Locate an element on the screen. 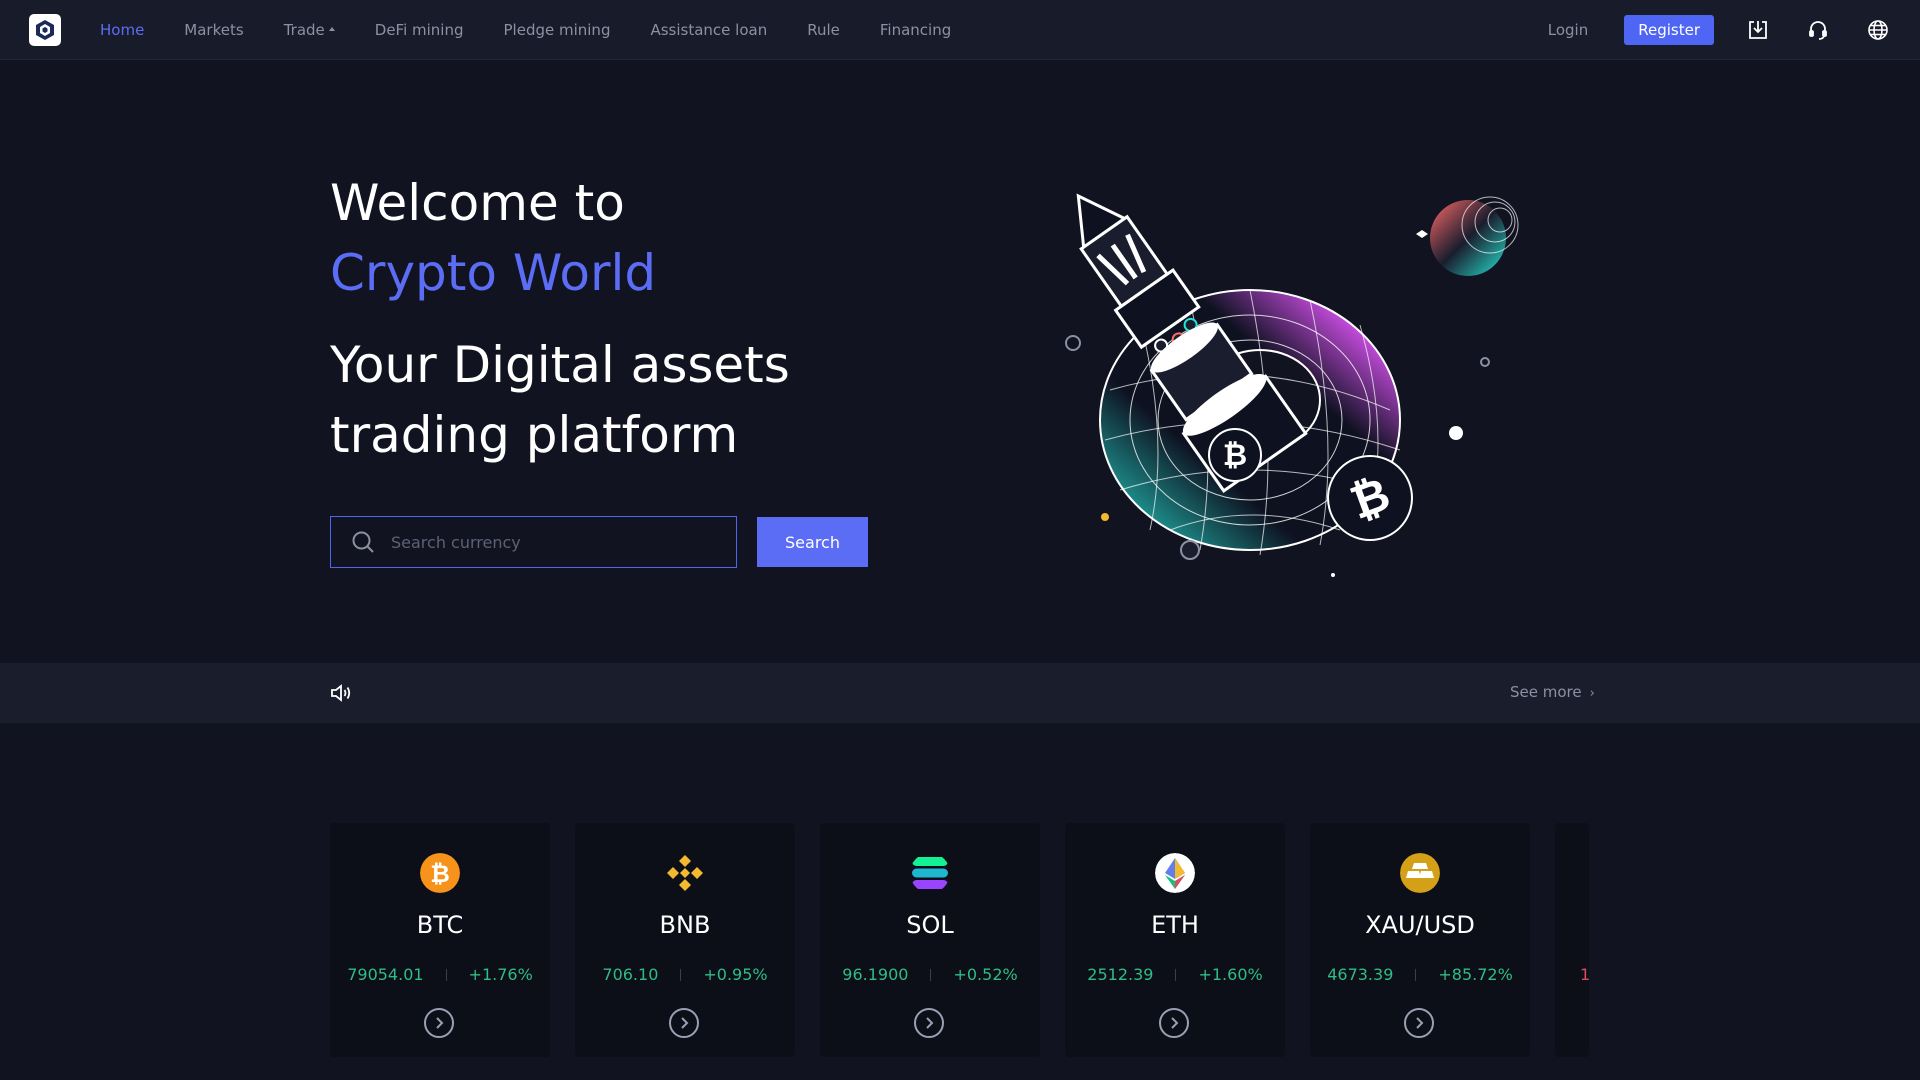 This screenshot has height=1080, width=1920. announcement-bar: See more › is located at coordinates (960, 693).